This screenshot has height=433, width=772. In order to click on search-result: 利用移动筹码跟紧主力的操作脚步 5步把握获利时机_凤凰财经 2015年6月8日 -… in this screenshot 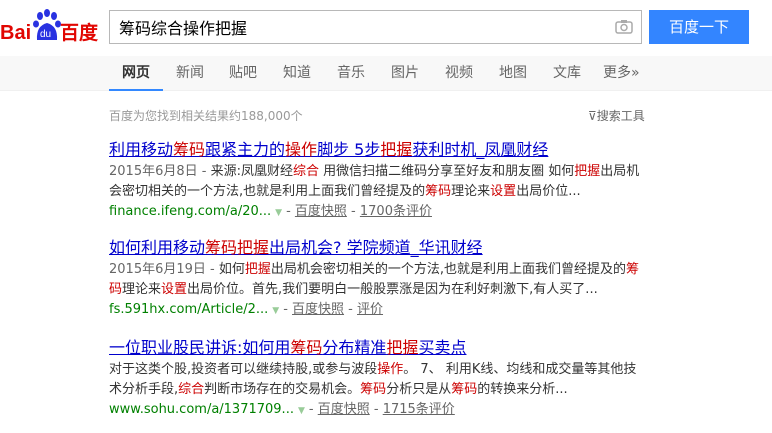, I will do `click(379, 181)`.